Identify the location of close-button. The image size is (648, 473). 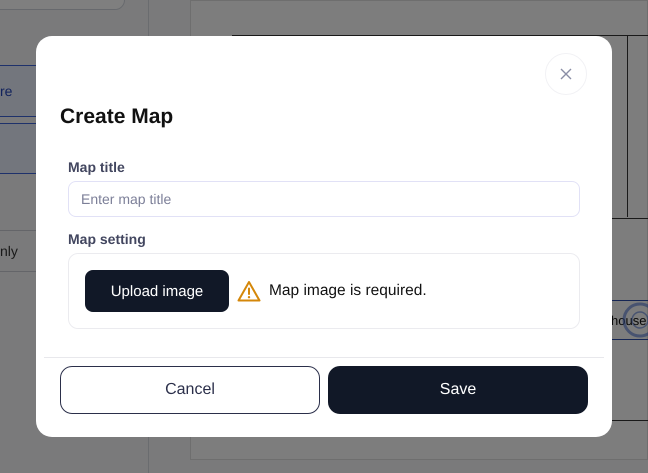
(566, 74).